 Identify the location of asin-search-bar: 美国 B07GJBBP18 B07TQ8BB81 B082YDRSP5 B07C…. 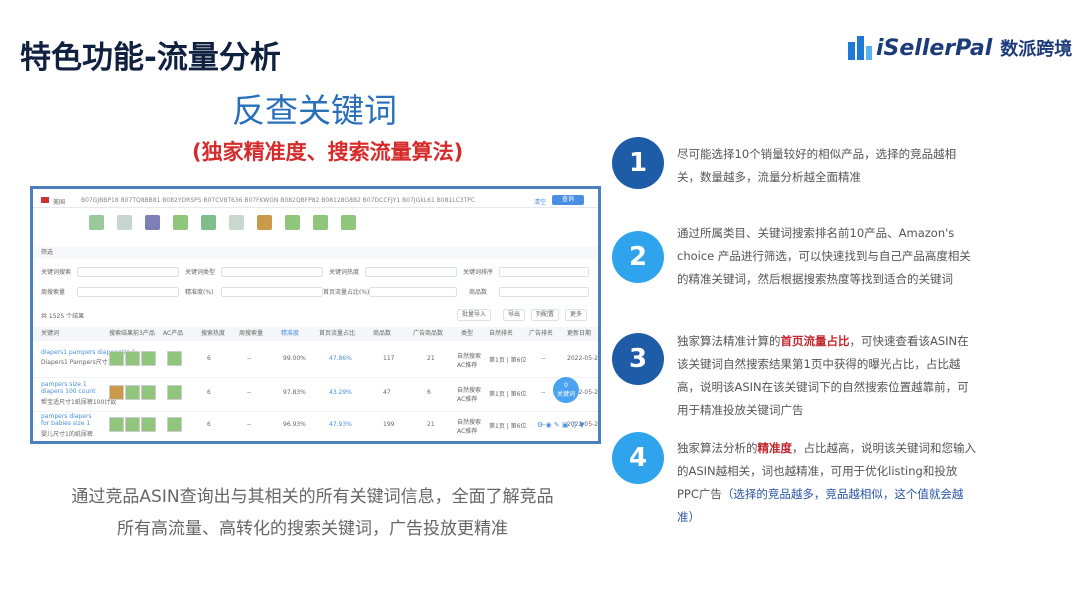
(315, 200).